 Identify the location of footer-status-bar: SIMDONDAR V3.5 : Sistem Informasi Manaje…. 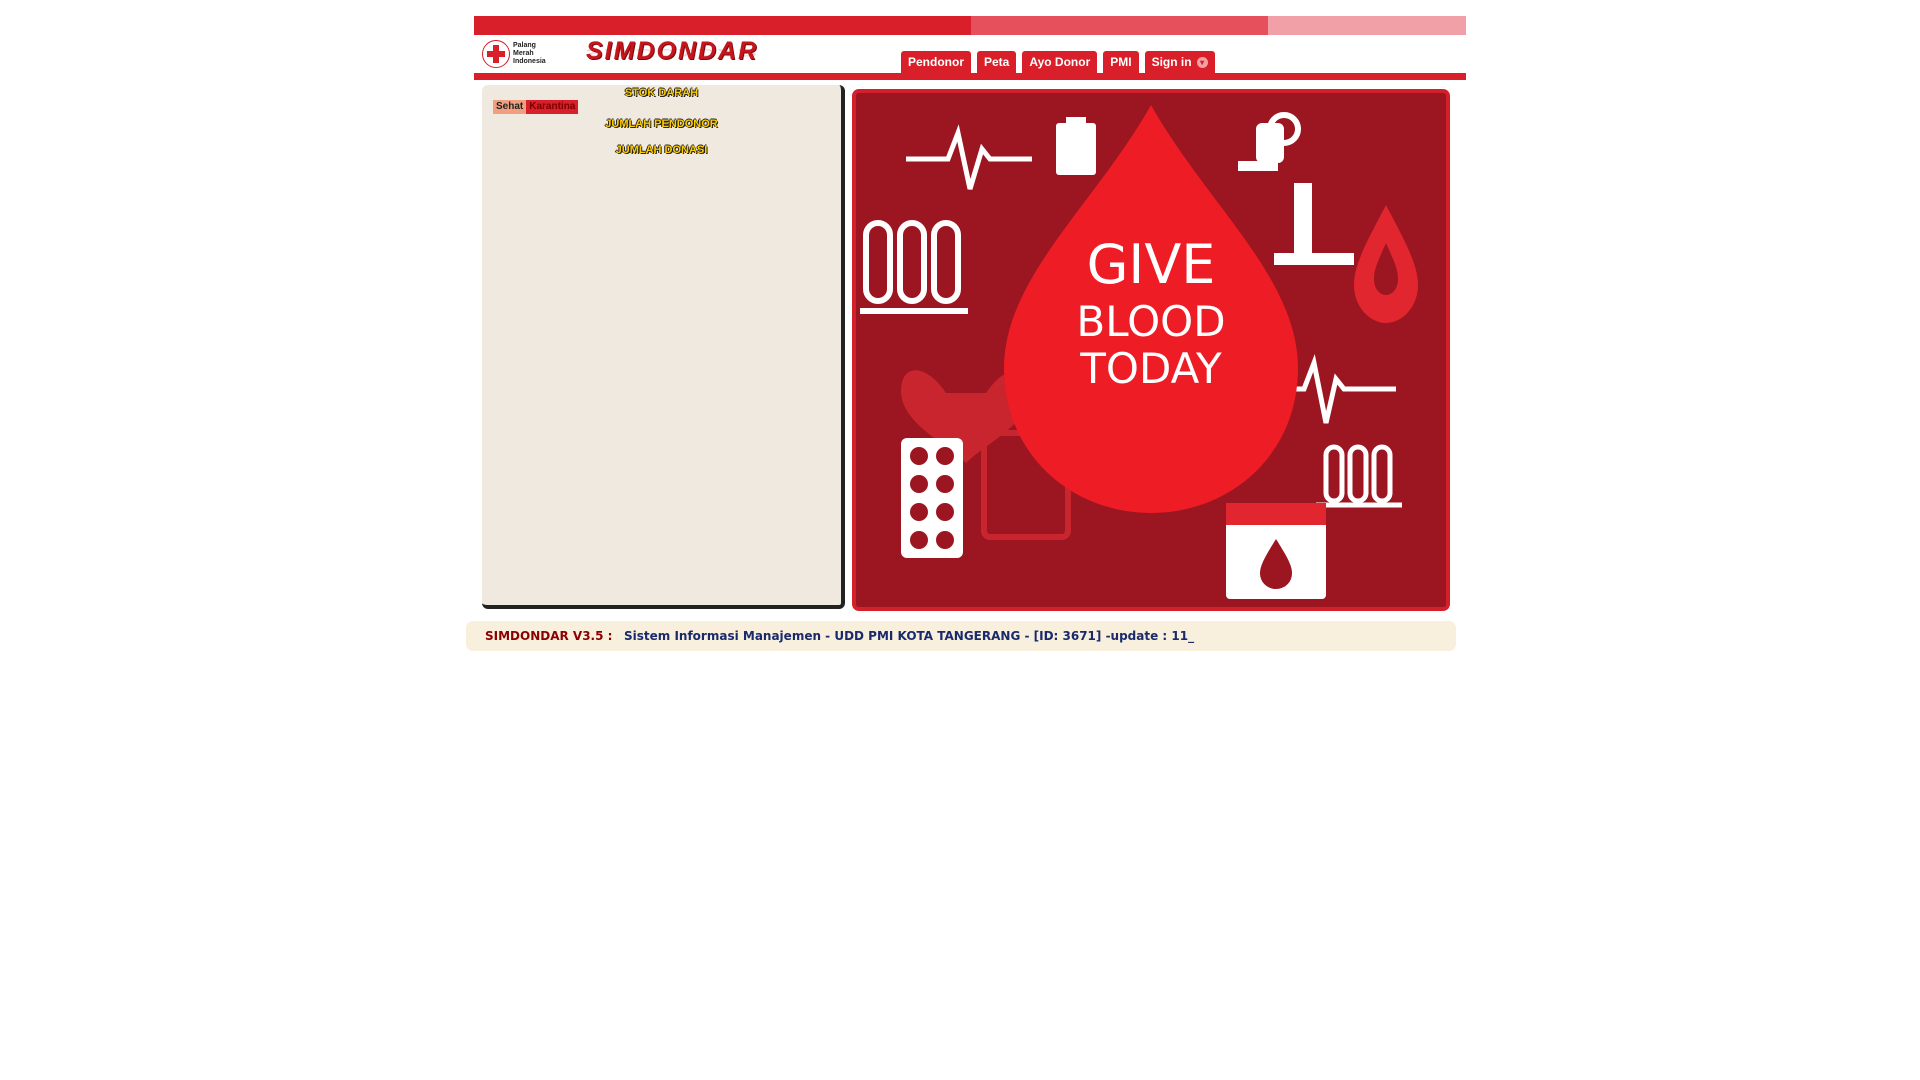
(961, 636).